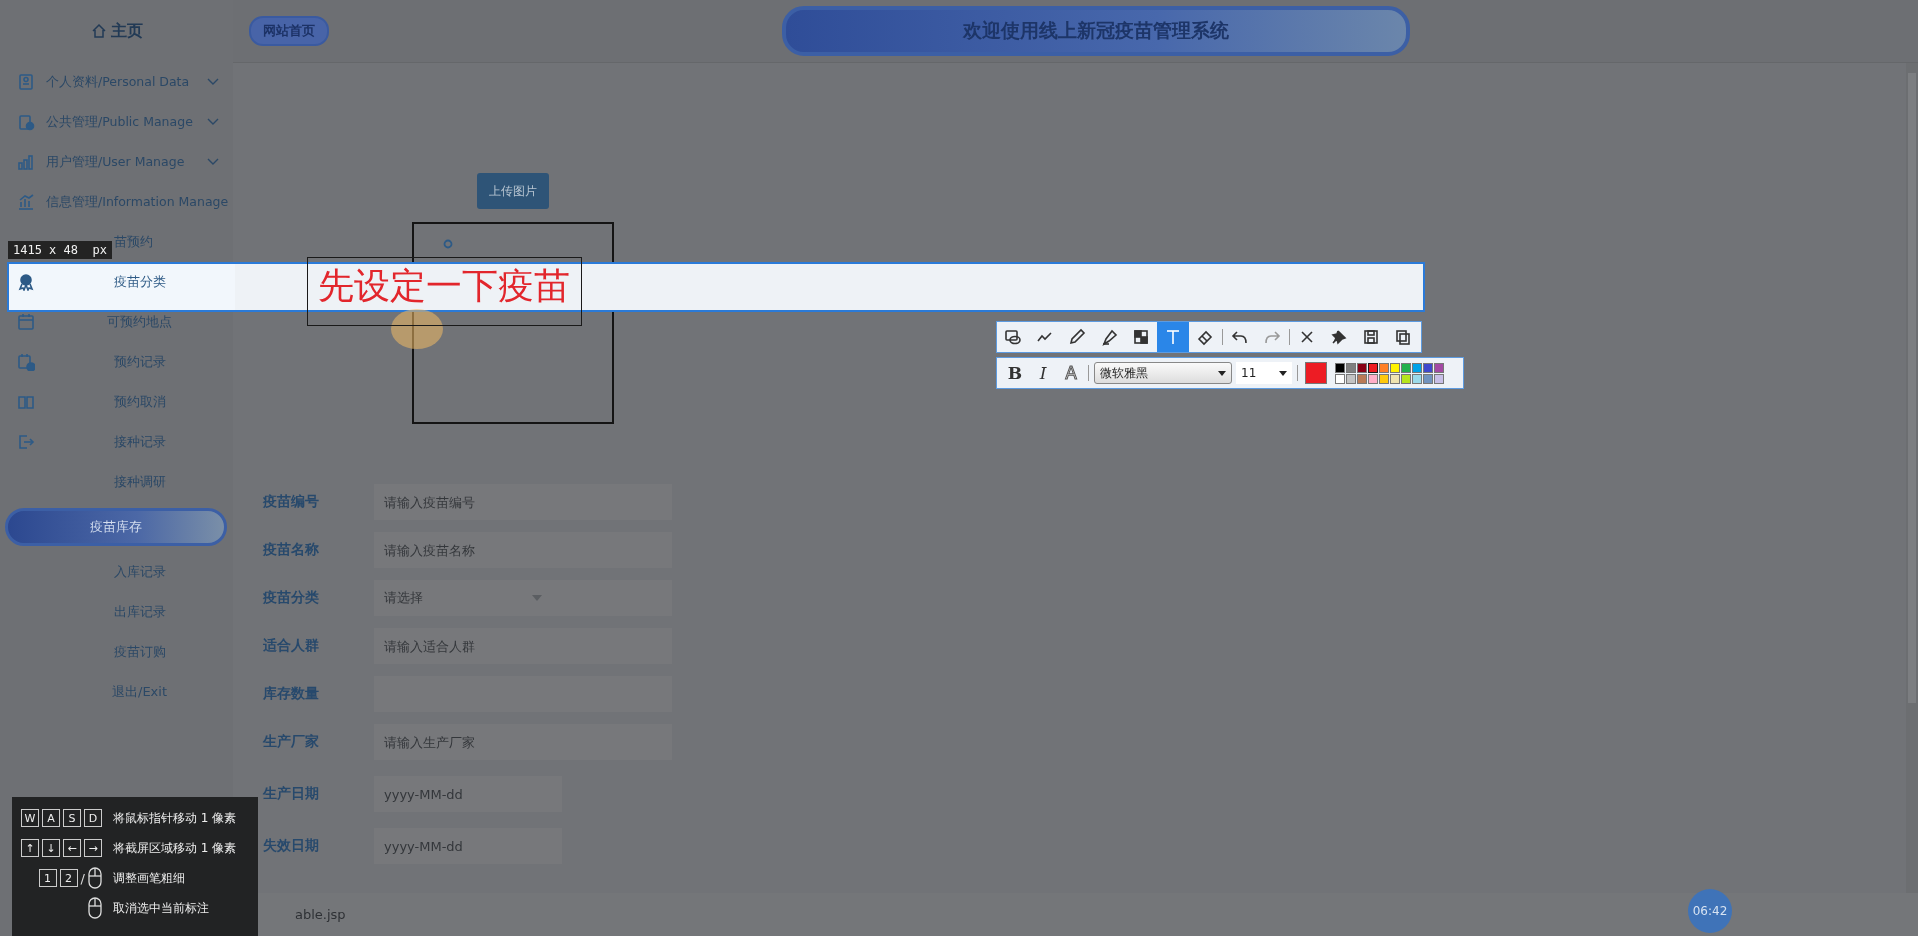 The height and width of the screenshot is (936, 1918). What do you see at coordinates (139, 482) in the screenshot?
I see `nav-item: 接种调研` at bounding box center [139, 482].